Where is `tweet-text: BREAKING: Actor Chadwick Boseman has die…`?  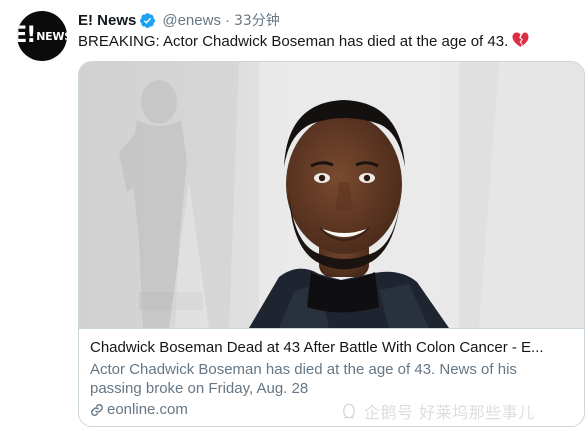
tweet-text: BREAKING: Actor Chadwick Boseman has die… is located at coordinates (303, 41).